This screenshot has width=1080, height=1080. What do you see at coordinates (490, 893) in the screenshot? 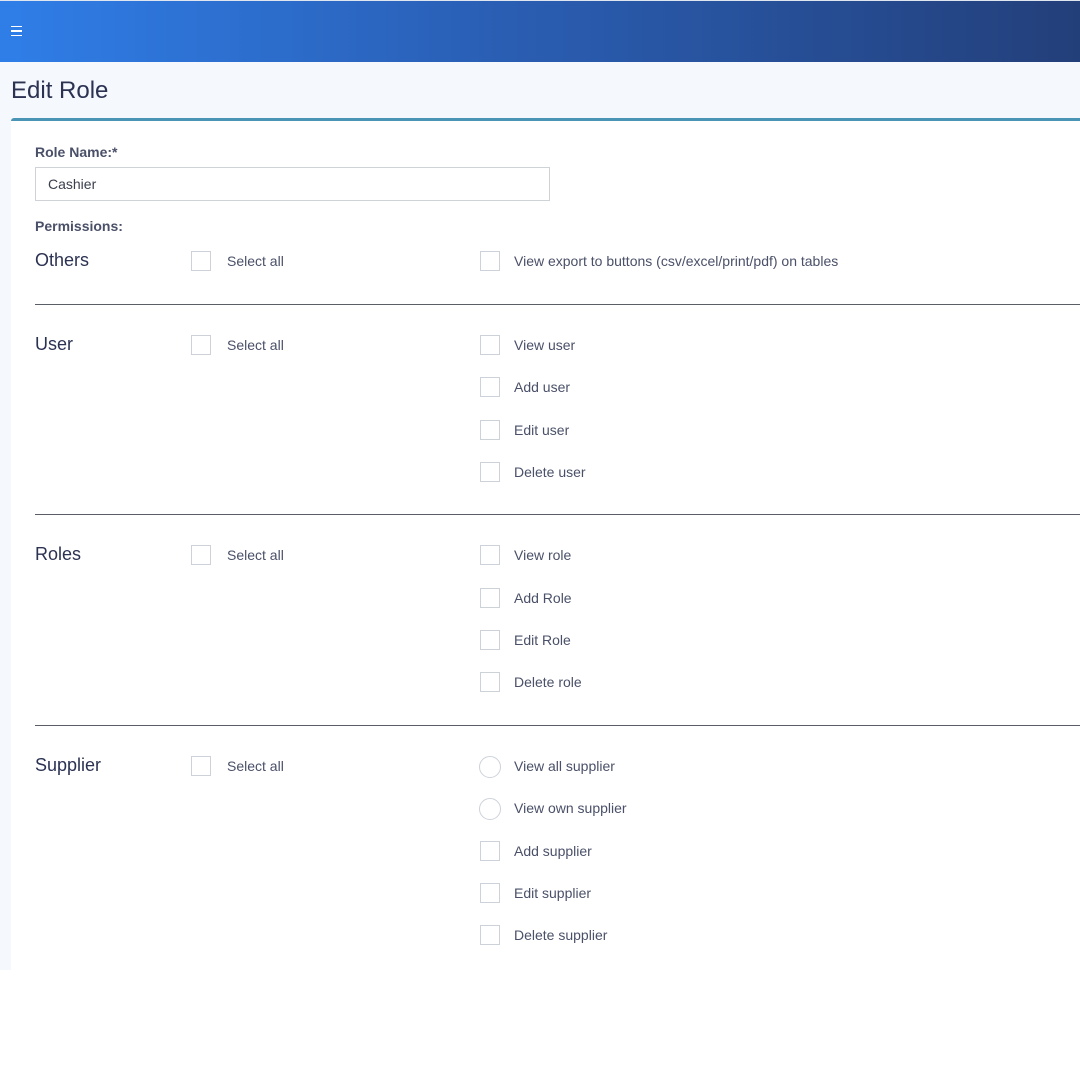
I see `edit-supplier-checkbox` at bounding box center [490, 893].